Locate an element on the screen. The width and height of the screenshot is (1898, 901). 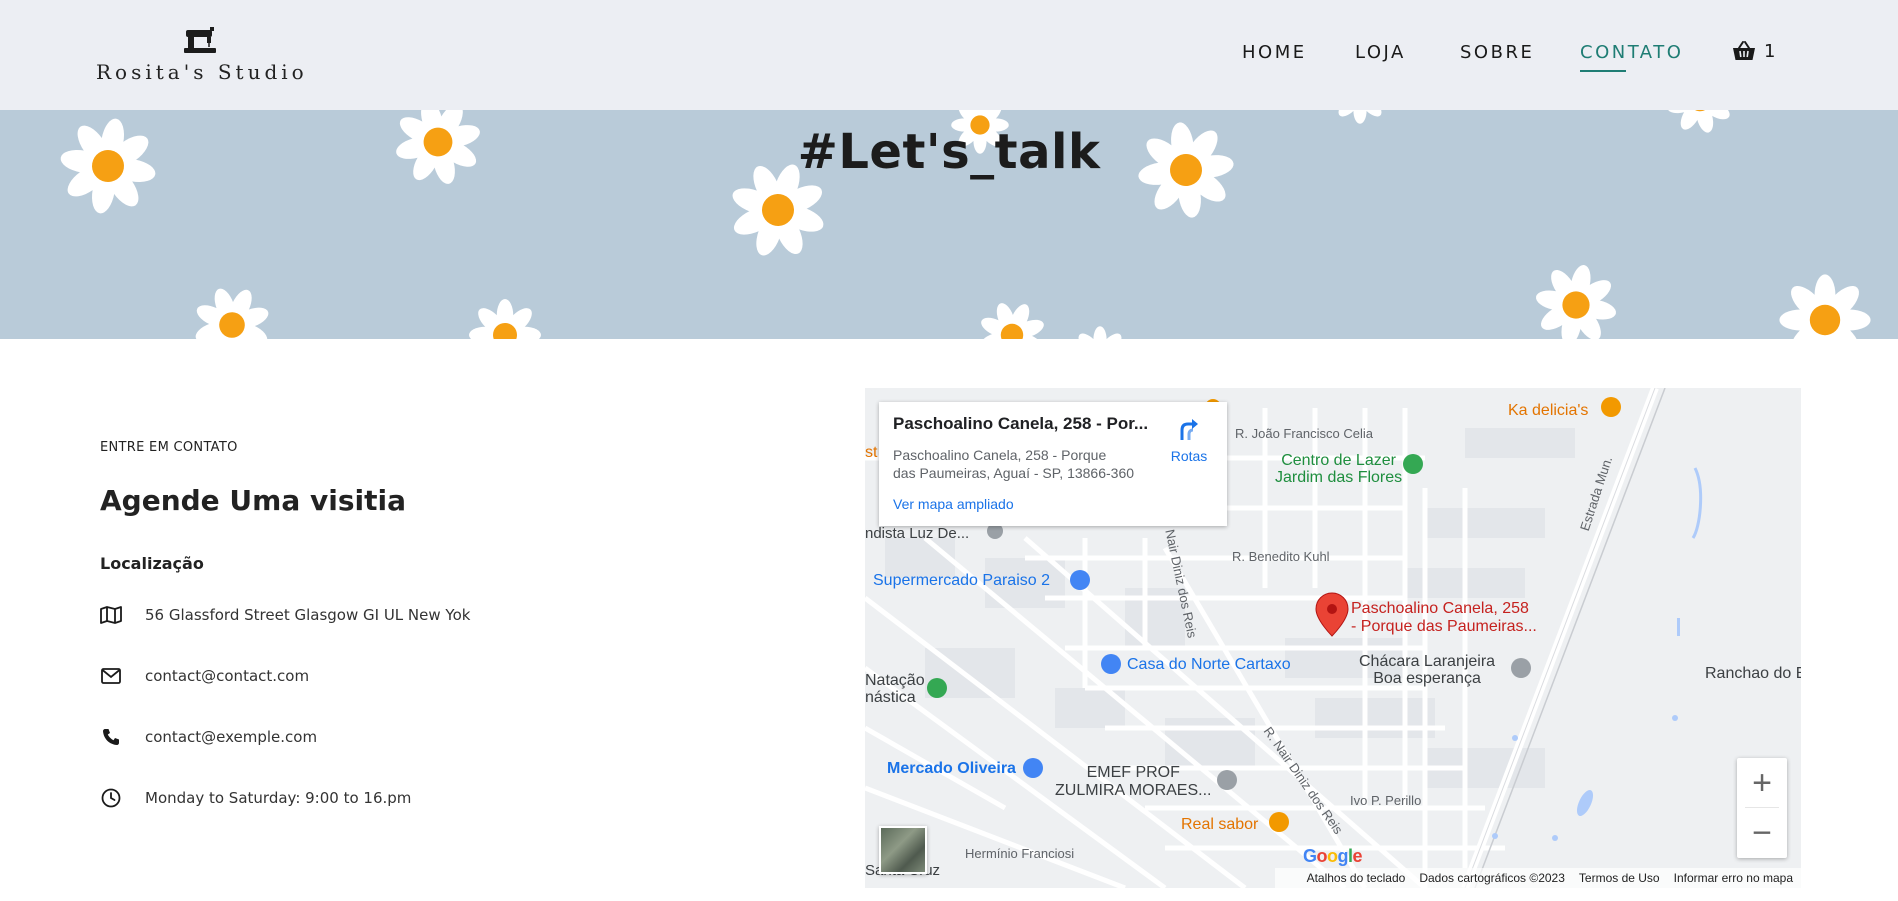
directions-label: Rotas is located at coordinates (1189, 456).